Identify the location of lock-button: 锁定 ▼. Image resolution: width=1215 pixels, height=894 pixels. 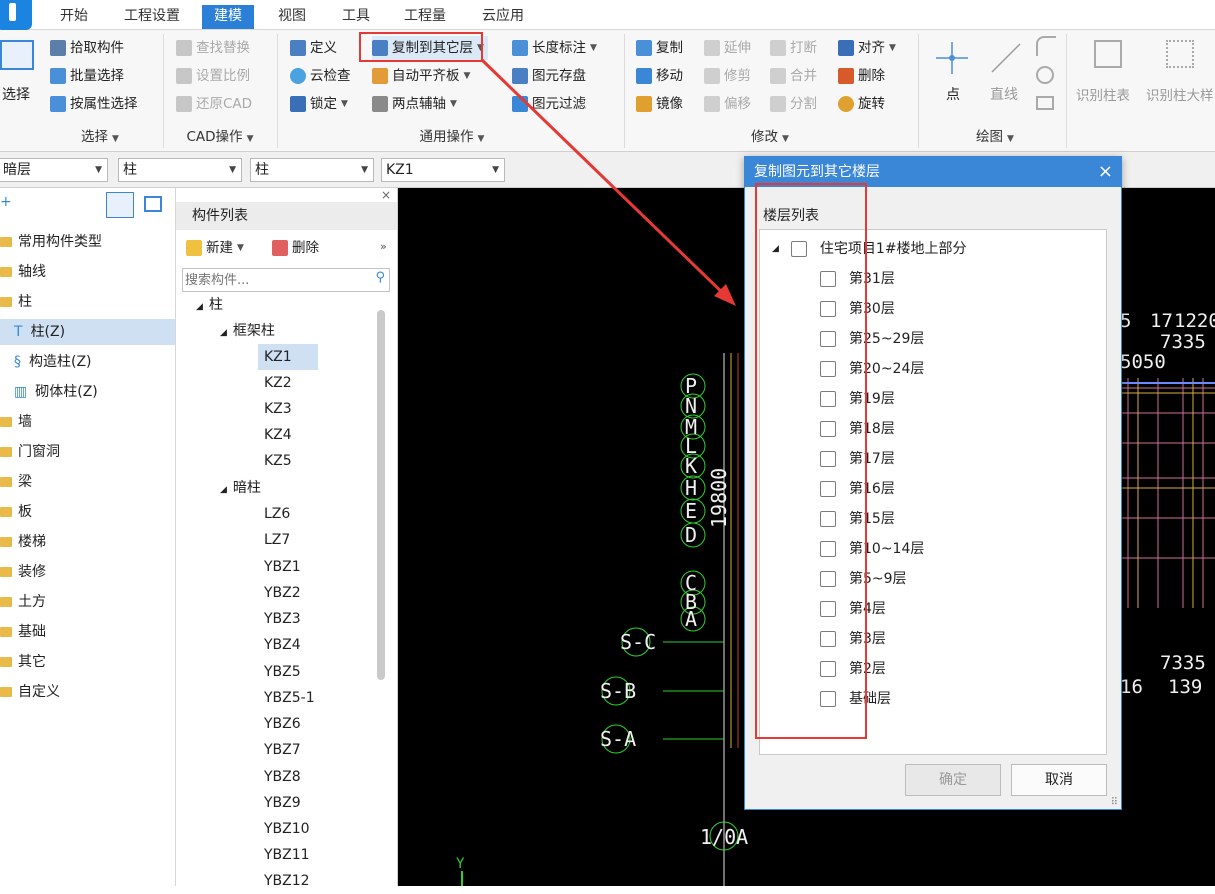
(319, 104).